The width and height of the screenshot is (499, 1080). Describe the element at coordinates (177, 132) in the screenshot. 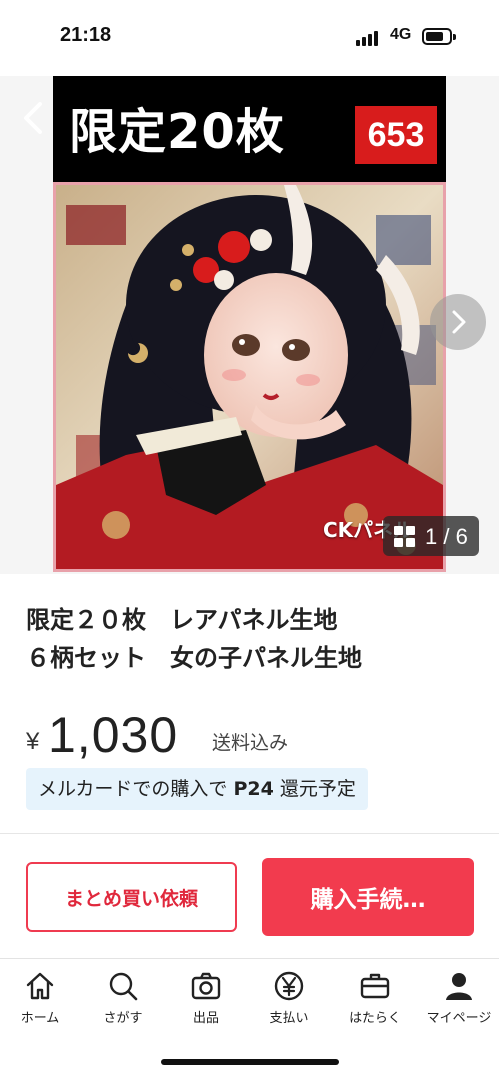

I see `banner-text: 限定20枚` at that location.